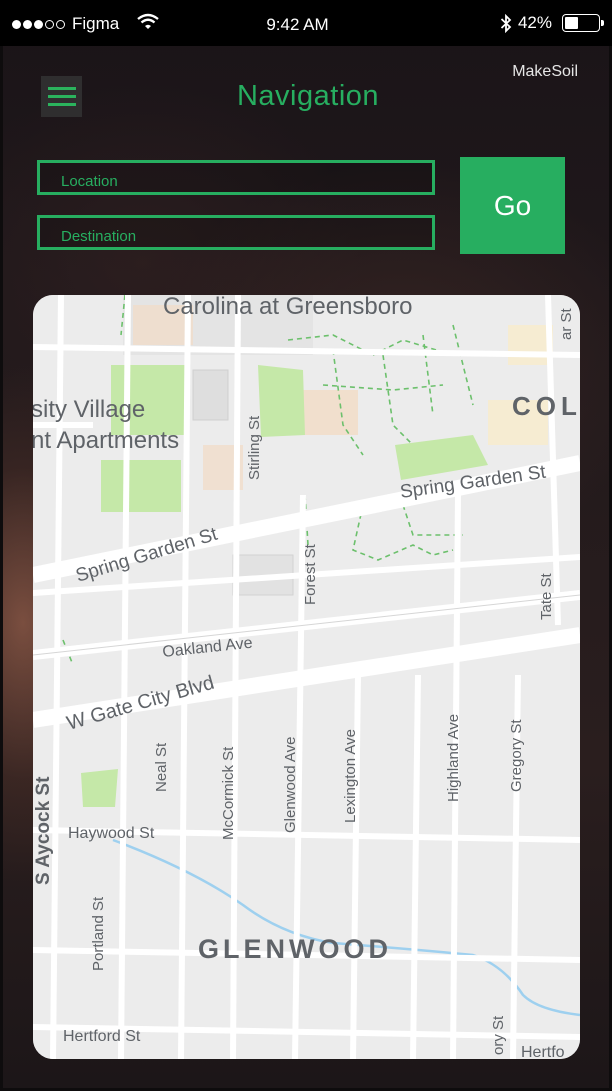 This screenshot has width=612, height=1091. Describe the element at coordinates (516, 755) in the screenshot. I see `map-label-gregory: Gregory St` at that location.